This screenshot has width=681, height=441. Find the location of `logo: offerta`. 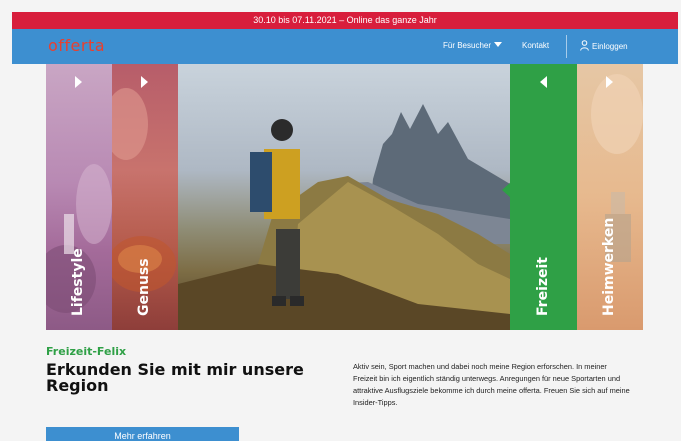

logo: offerta is located at coordinates (76, 45).